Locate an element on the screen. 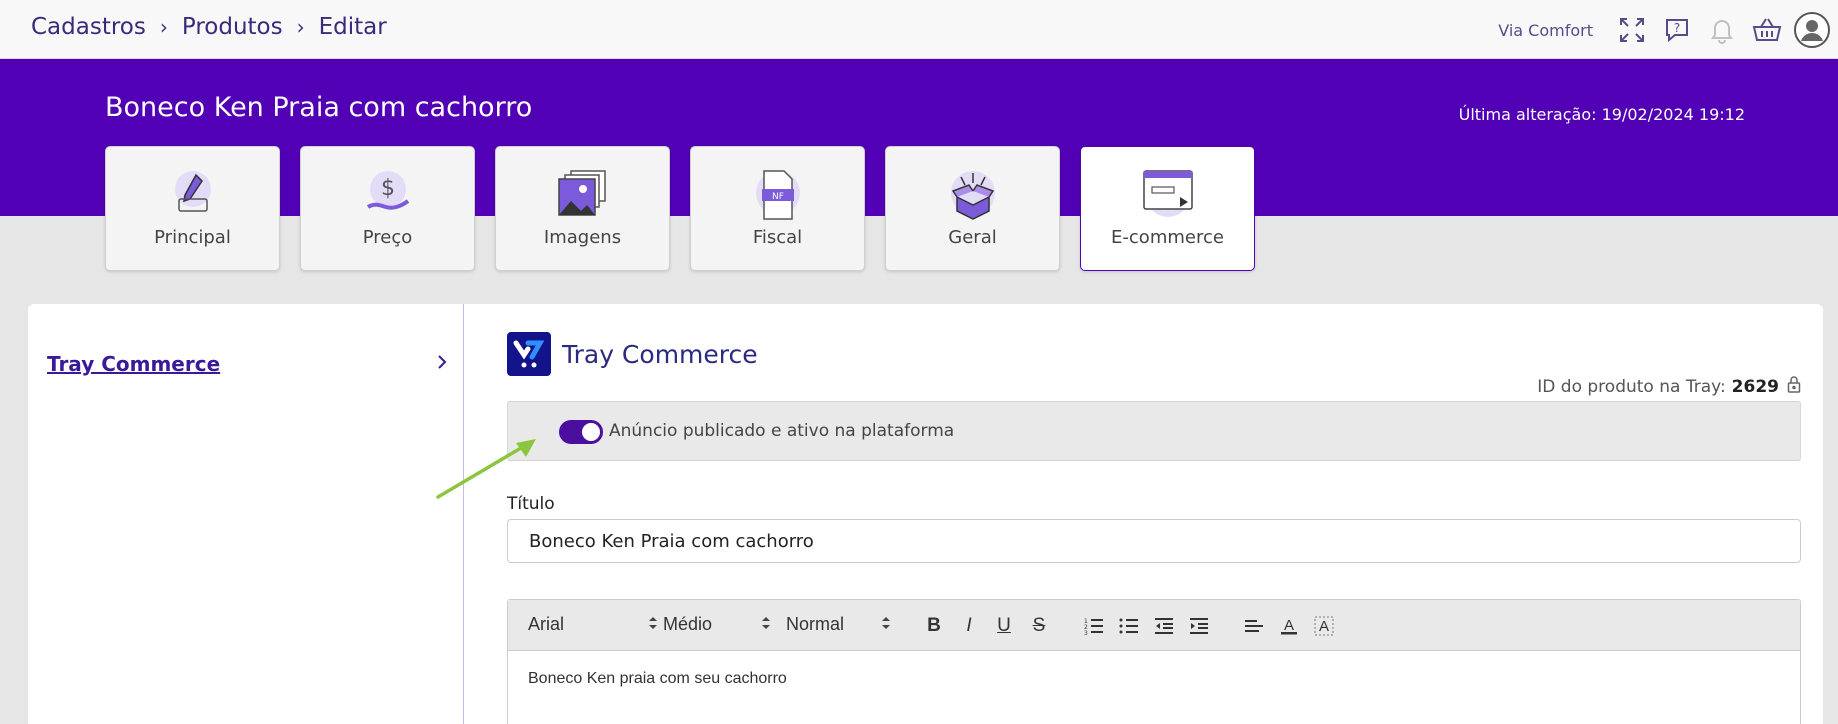 This screenshot has height=724, width=1838. tab-preco: $ Preço is located at coordinates (387, 208).